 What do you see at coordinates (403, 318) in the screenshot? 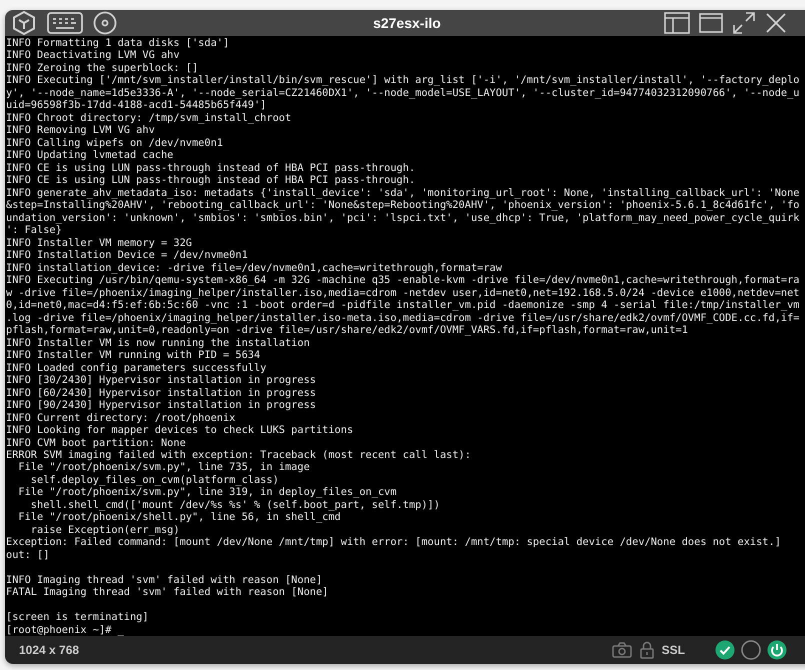
I see `console-line: .log -drive file=/phoenix/imaging_helper/installer.iso-meta.iso,media=cdrom -drive file=/usr/share/edk2/ovmf/OVMF_CODE.cc.fd,if=` at bounding box center [403, 318].